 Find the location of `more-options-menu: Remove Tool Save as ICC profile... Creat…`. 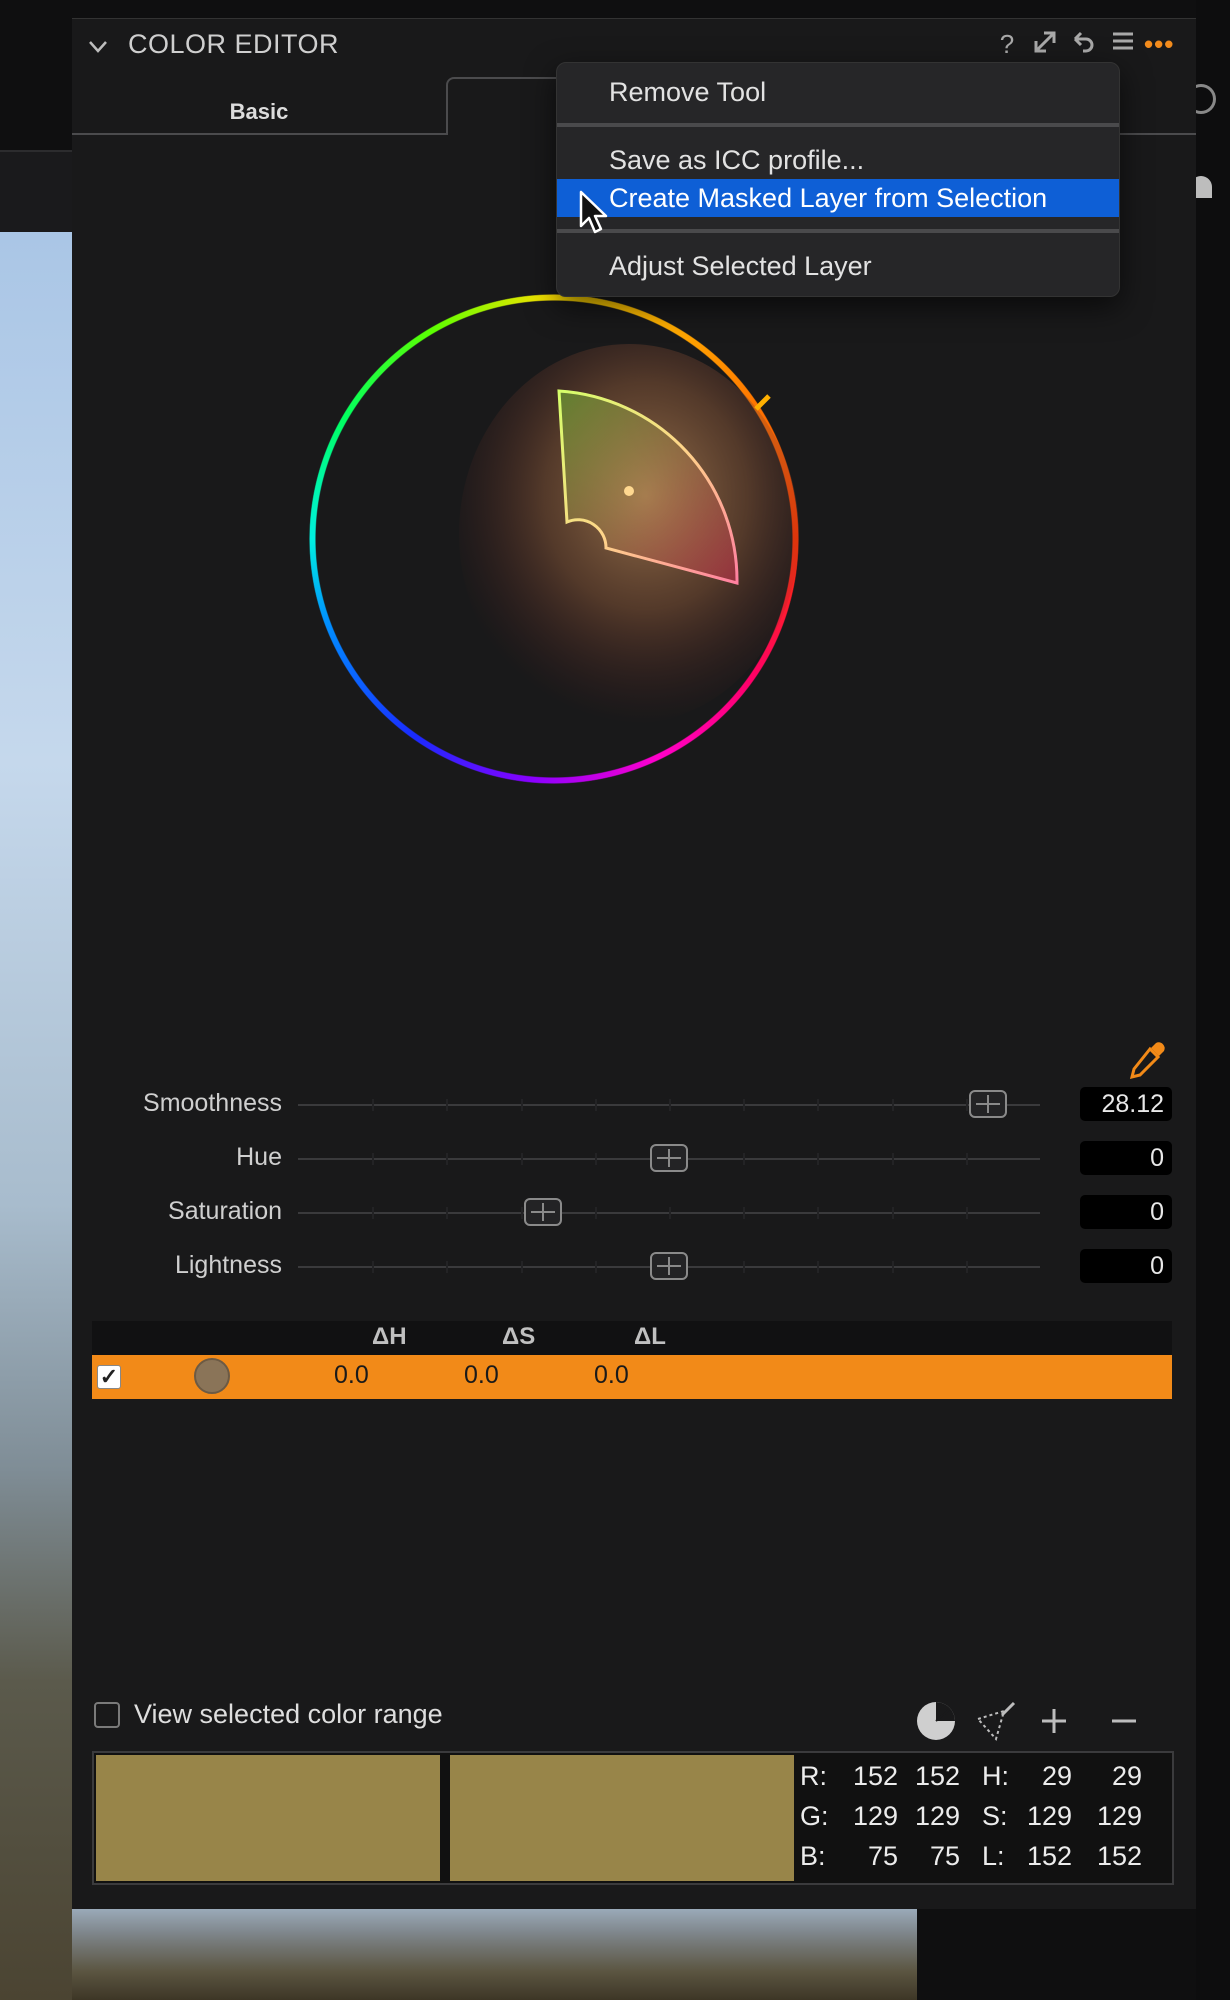

more-options-menu: Remove Tool Save as ICC profile... Creat… is located at coordinates (838, 179).